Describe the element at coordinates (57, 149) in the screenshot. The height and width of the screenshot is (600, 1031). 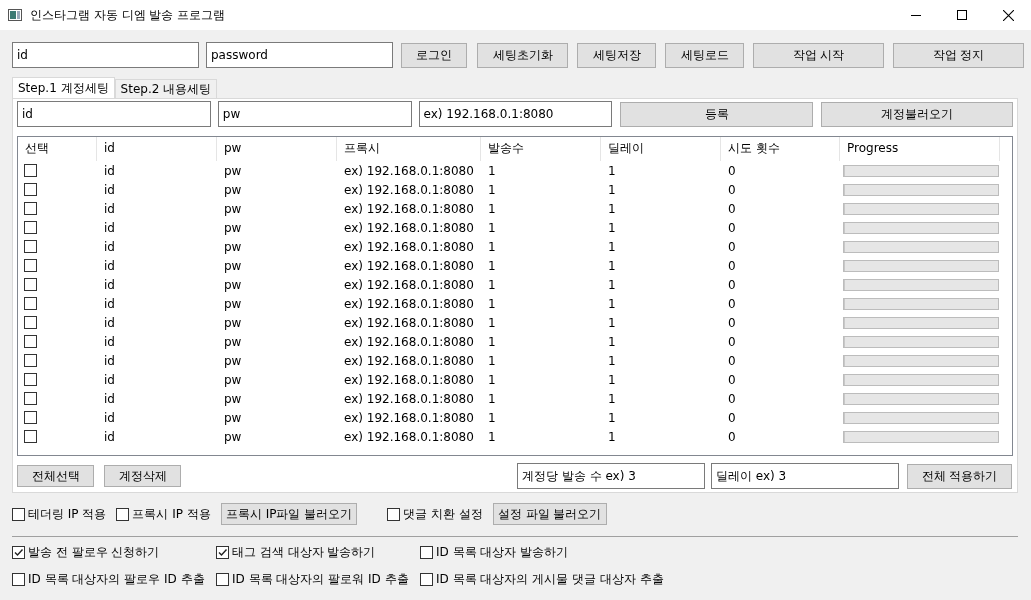
I see `column-header: 선택` at that location.